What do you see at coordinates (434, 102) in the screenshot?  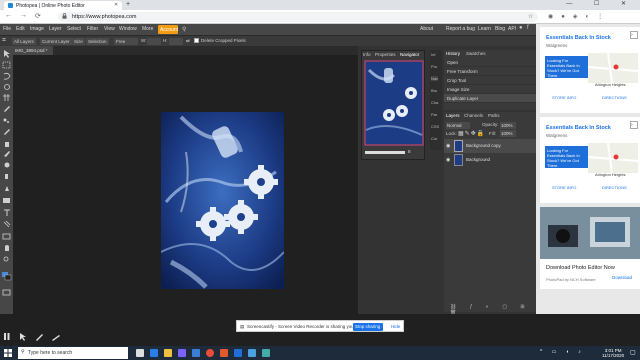 I see `side-tab-character: Cha` at bounding box center [434, 102].